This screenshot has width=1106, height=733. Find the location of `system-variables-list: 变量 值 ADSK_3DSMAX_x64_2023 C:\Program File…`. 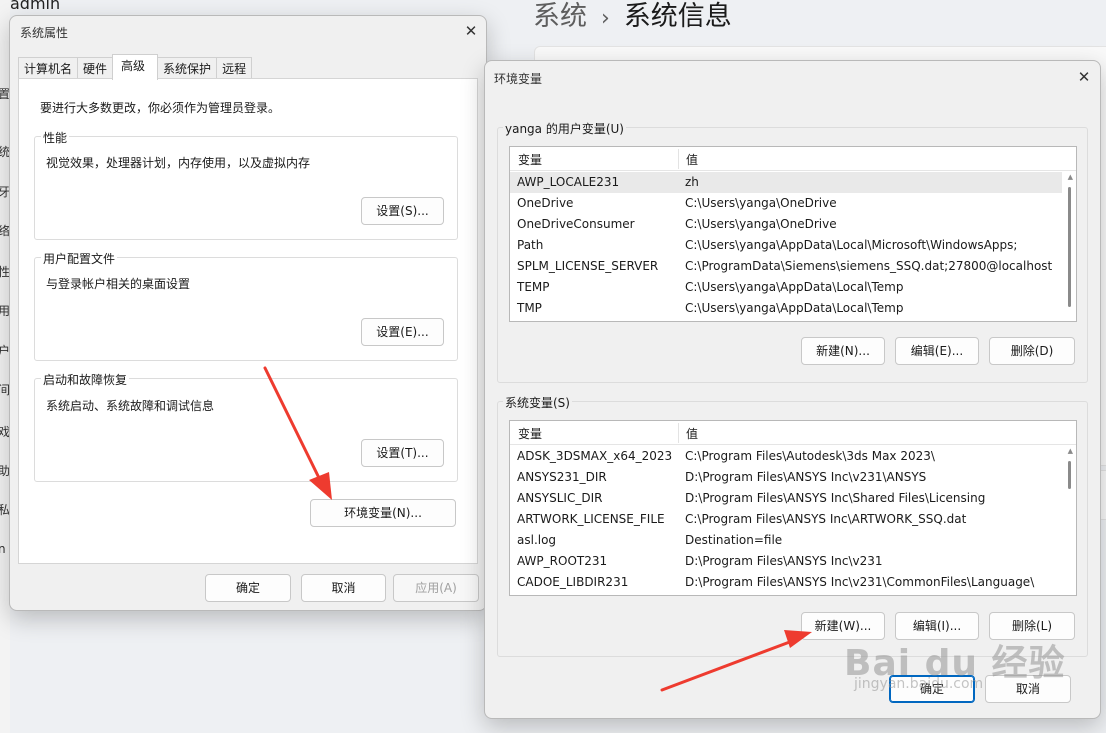

system-variables-list: 变量 值 ADSK_3DSMAX_x64_2023 C:\Program File… is located at coordinates (793, 508).